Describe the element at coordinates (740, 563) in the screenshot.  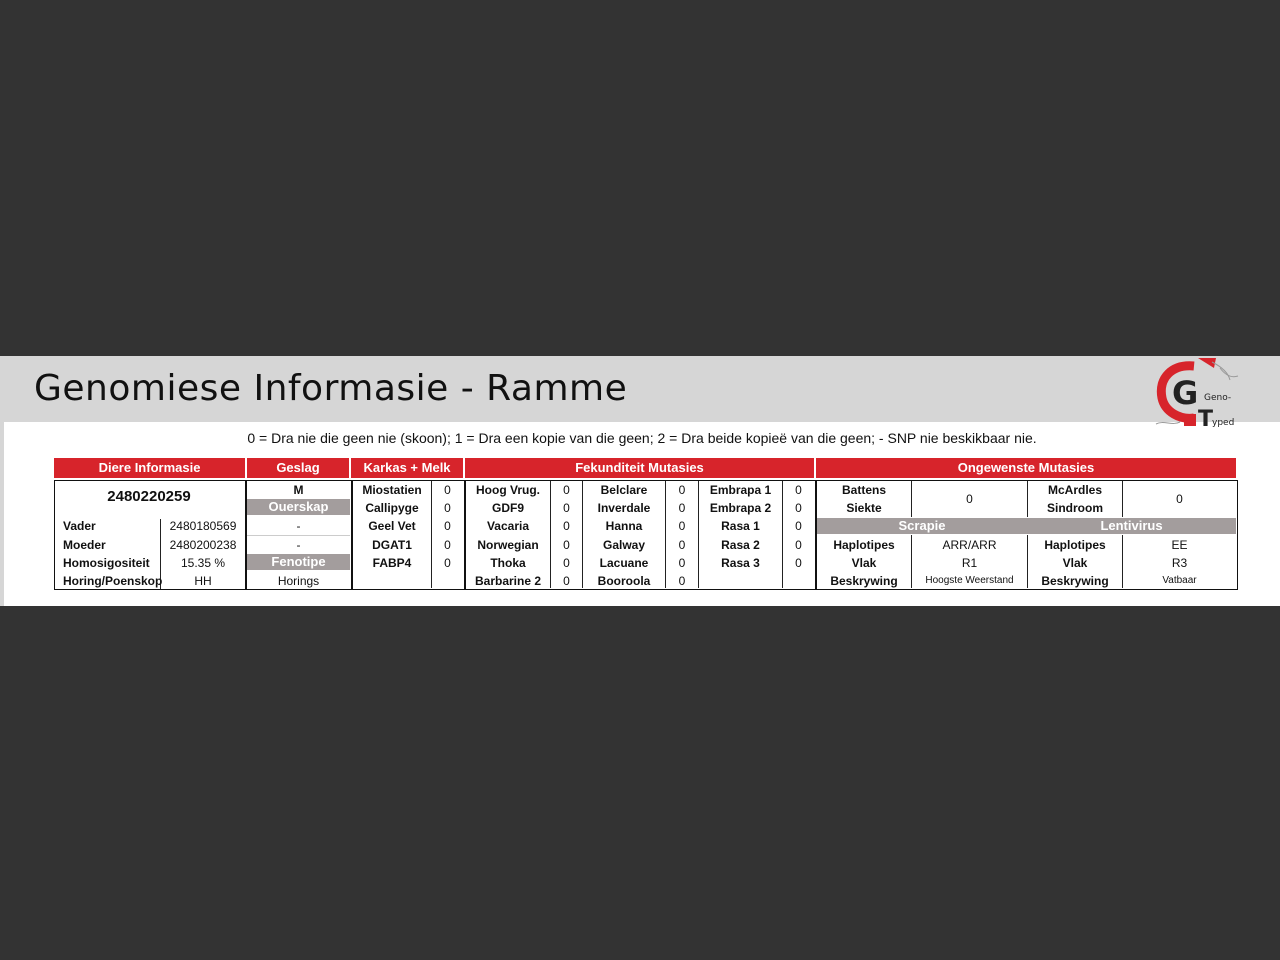
I see `fek3-label-5: Rasa 3` at that location.